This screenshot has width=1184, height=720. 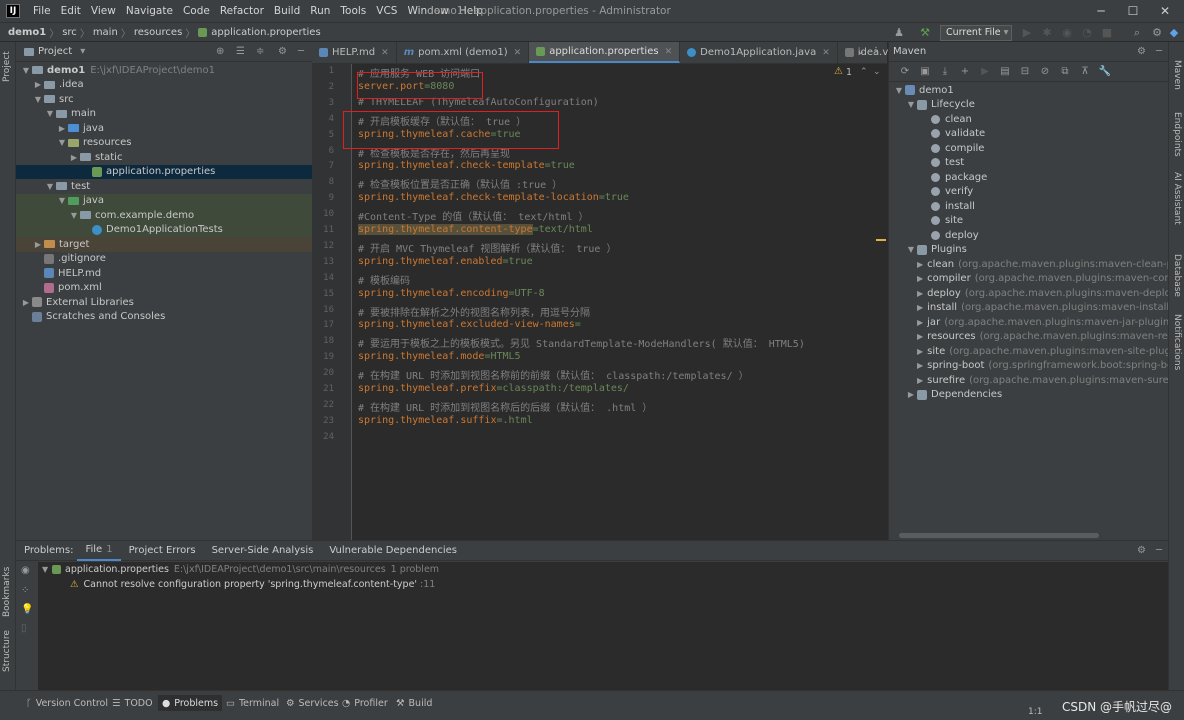 What do you see at coordinates (1157, 33) in the screenshot?
I see `settings-icon: ⚙` at bounding box center [1157, 33].